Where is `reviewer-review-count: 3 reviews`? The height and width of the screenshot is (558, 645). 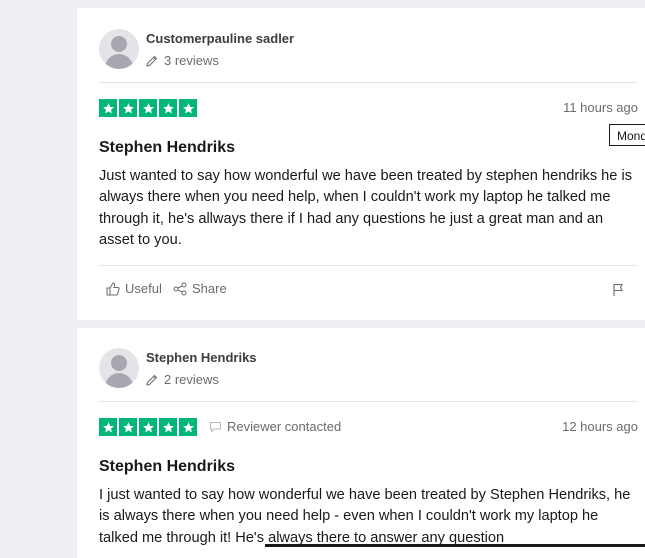
reviewer-review-count: 3 reviews is located at coordinates (182, 60).